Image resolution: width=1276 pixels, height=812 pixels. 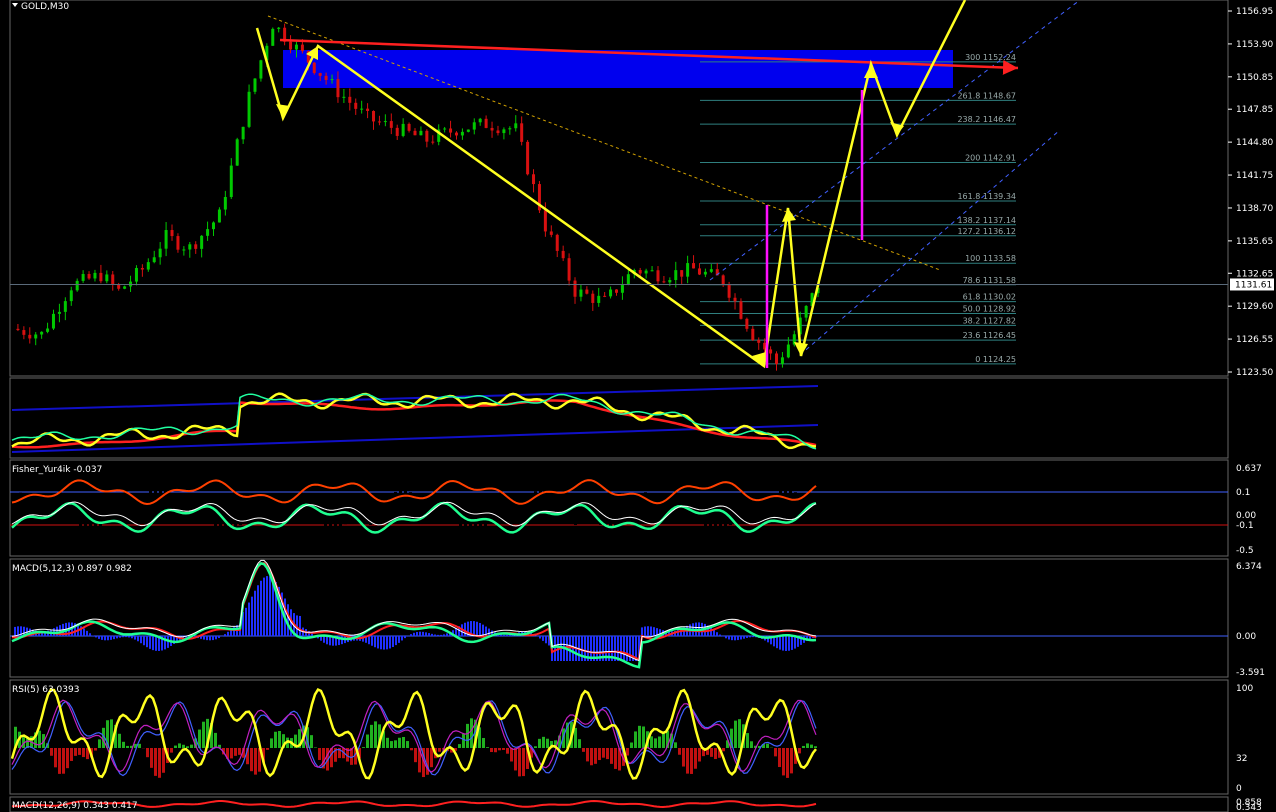 What do you see at coordinates (1254, 45) in the screenshot?
I see `price-tick-label: 1153.90` at bounding box center [1254, 45].